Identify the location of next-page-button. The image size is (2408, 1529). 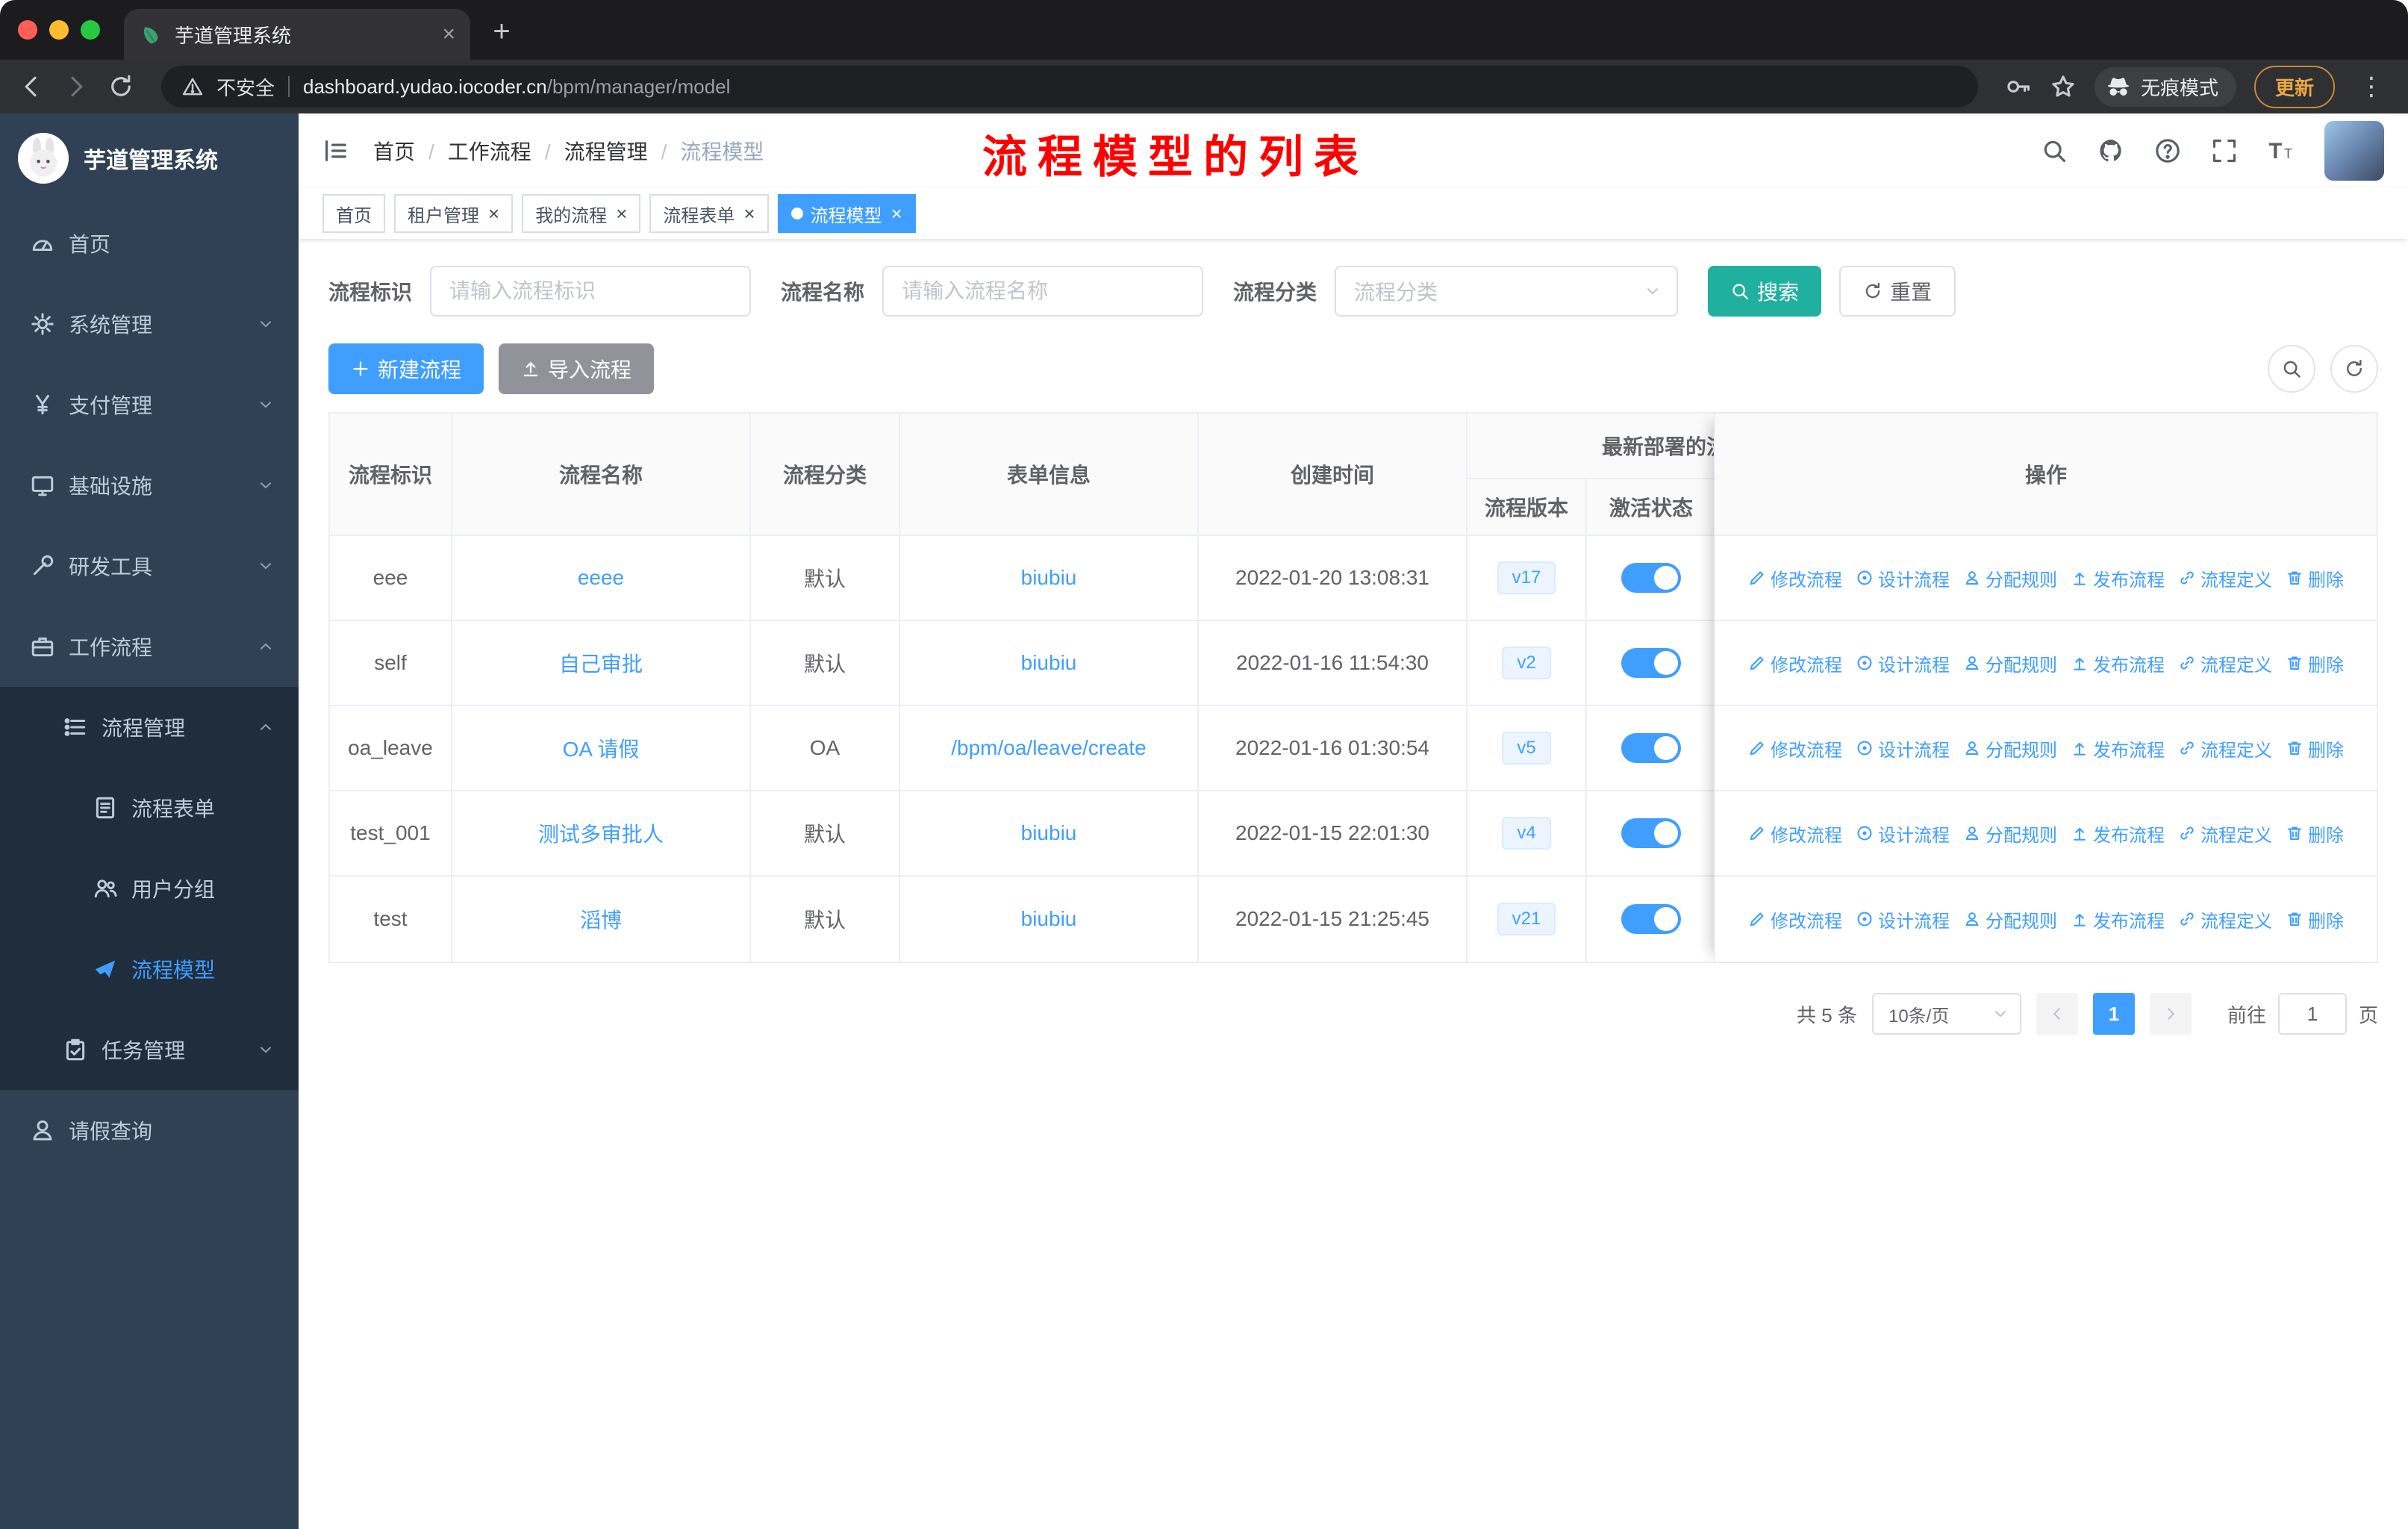
(2170, 1014).